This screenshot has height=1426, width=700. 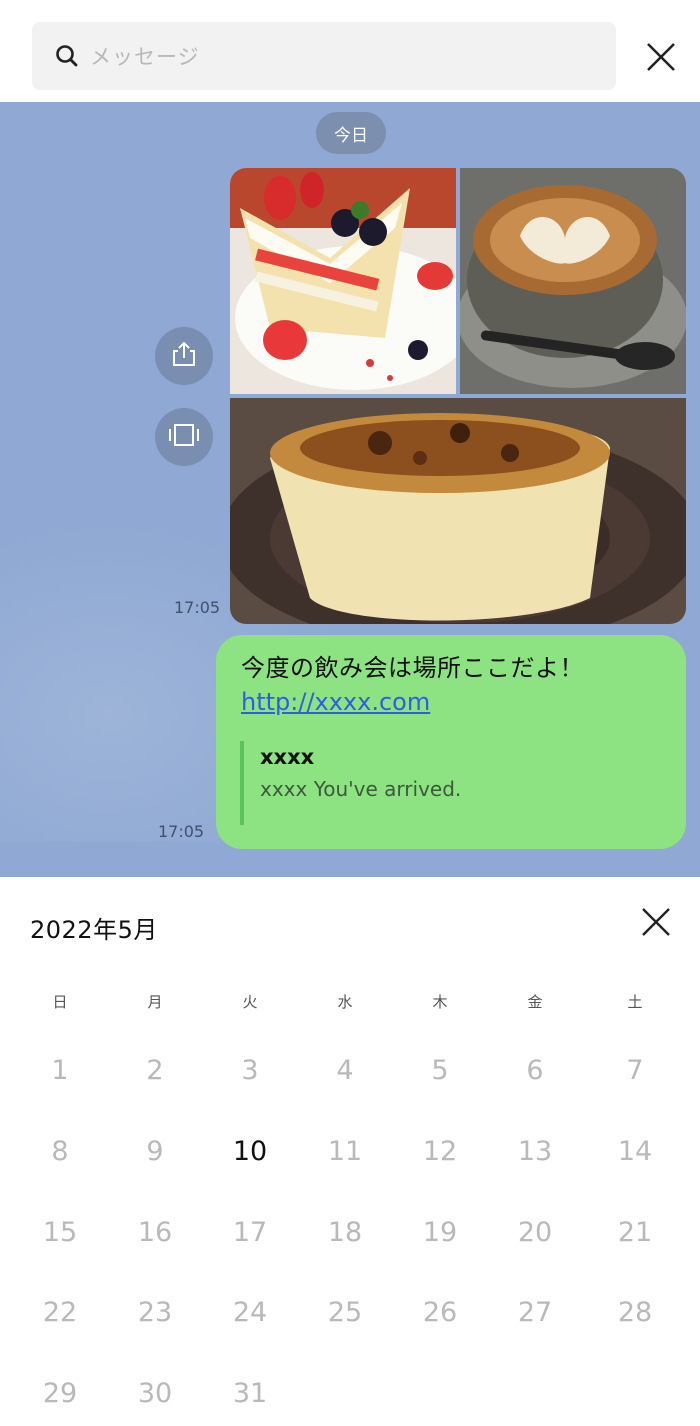 I want to click on calendar-day: 3, so click(x=250, y=1070).